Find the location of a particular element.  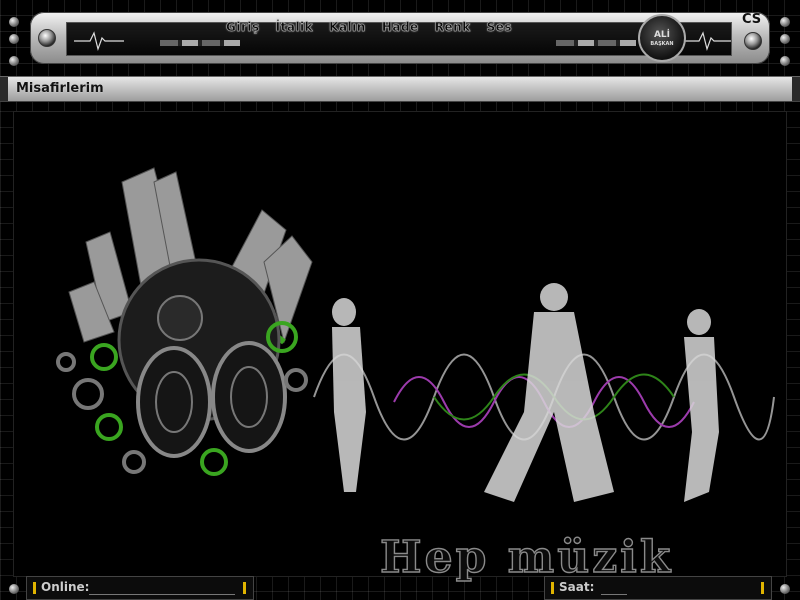

equalizer-strip-right is located at coordinates (596, 43).